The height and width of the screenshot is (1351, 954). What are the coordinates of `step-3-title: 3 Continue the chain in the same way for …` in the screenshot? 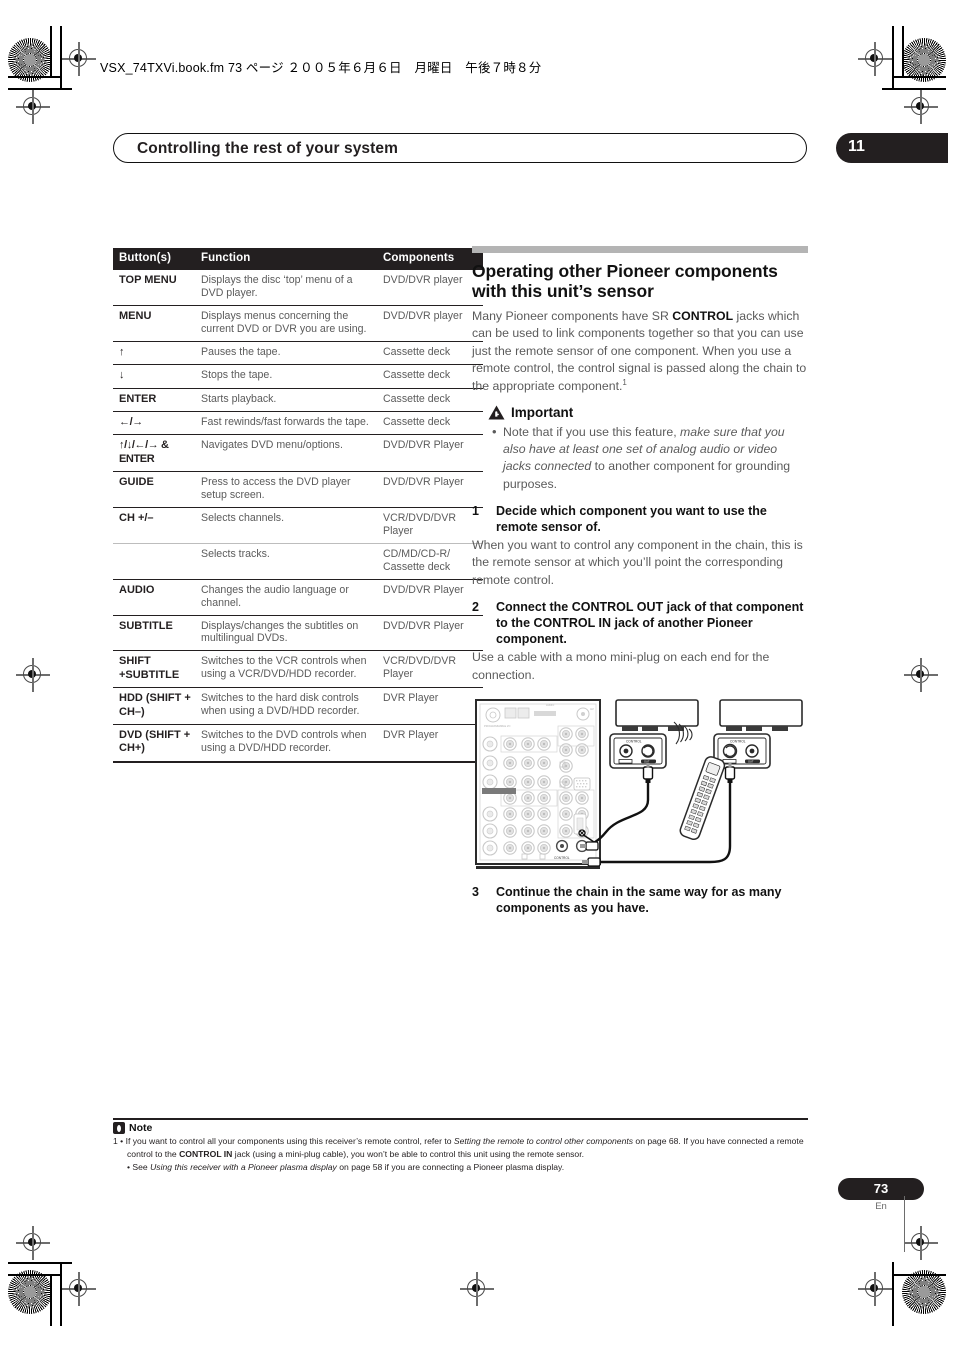 It's located at (640, 900).